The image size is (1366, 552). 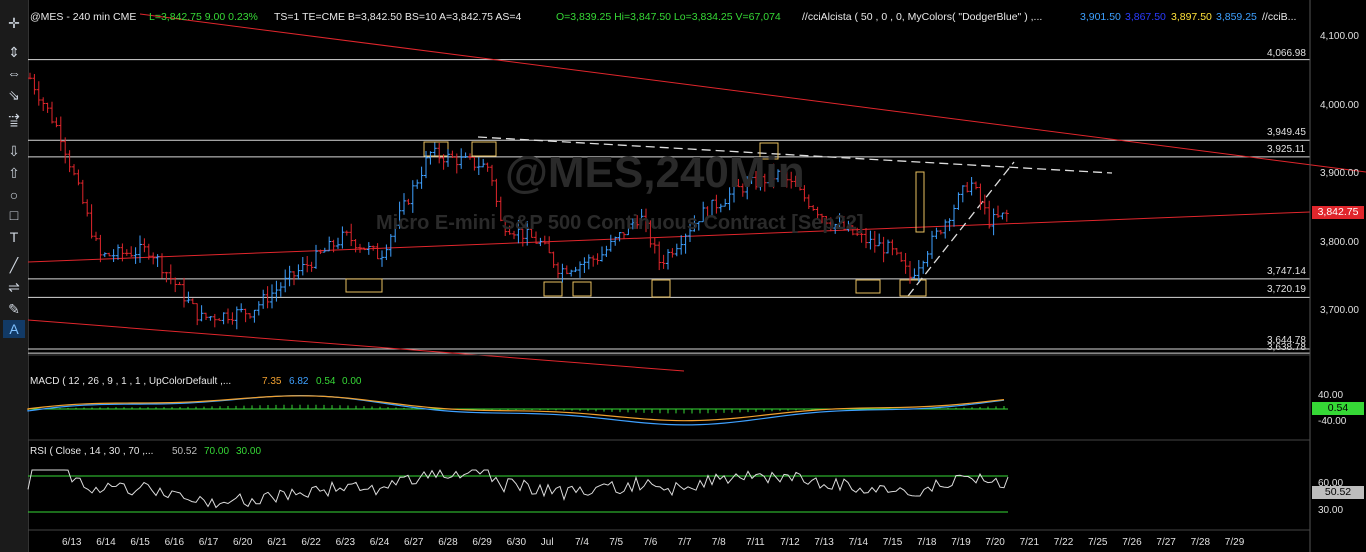 I want to click on level-label: 3,949.45, so click(x=1286, y=132).